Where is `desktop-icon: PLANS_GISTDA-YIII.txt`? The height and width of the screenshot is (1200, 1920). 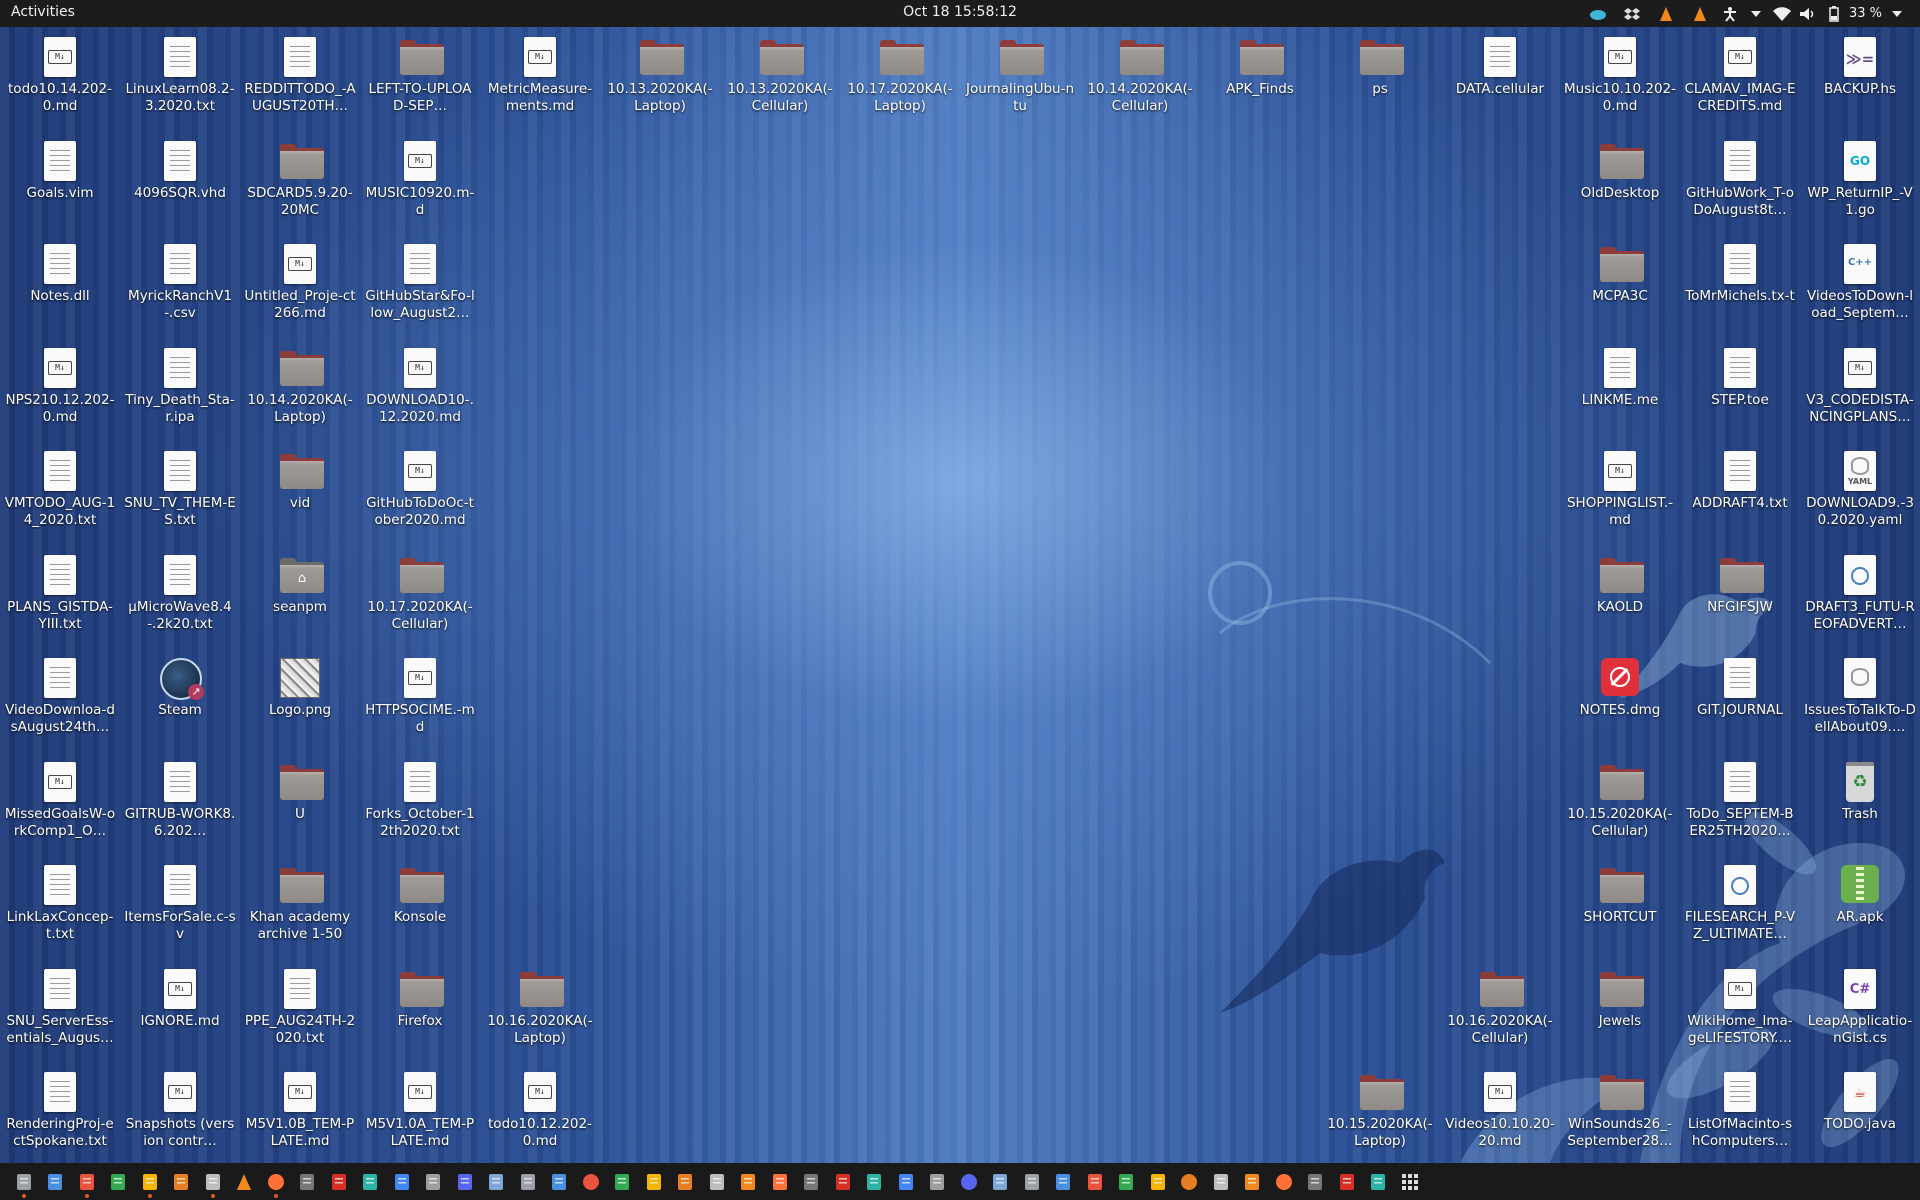 desktop-icon: PLANS_GISTDA-YIII.txt is located at coordinates (60, 595).